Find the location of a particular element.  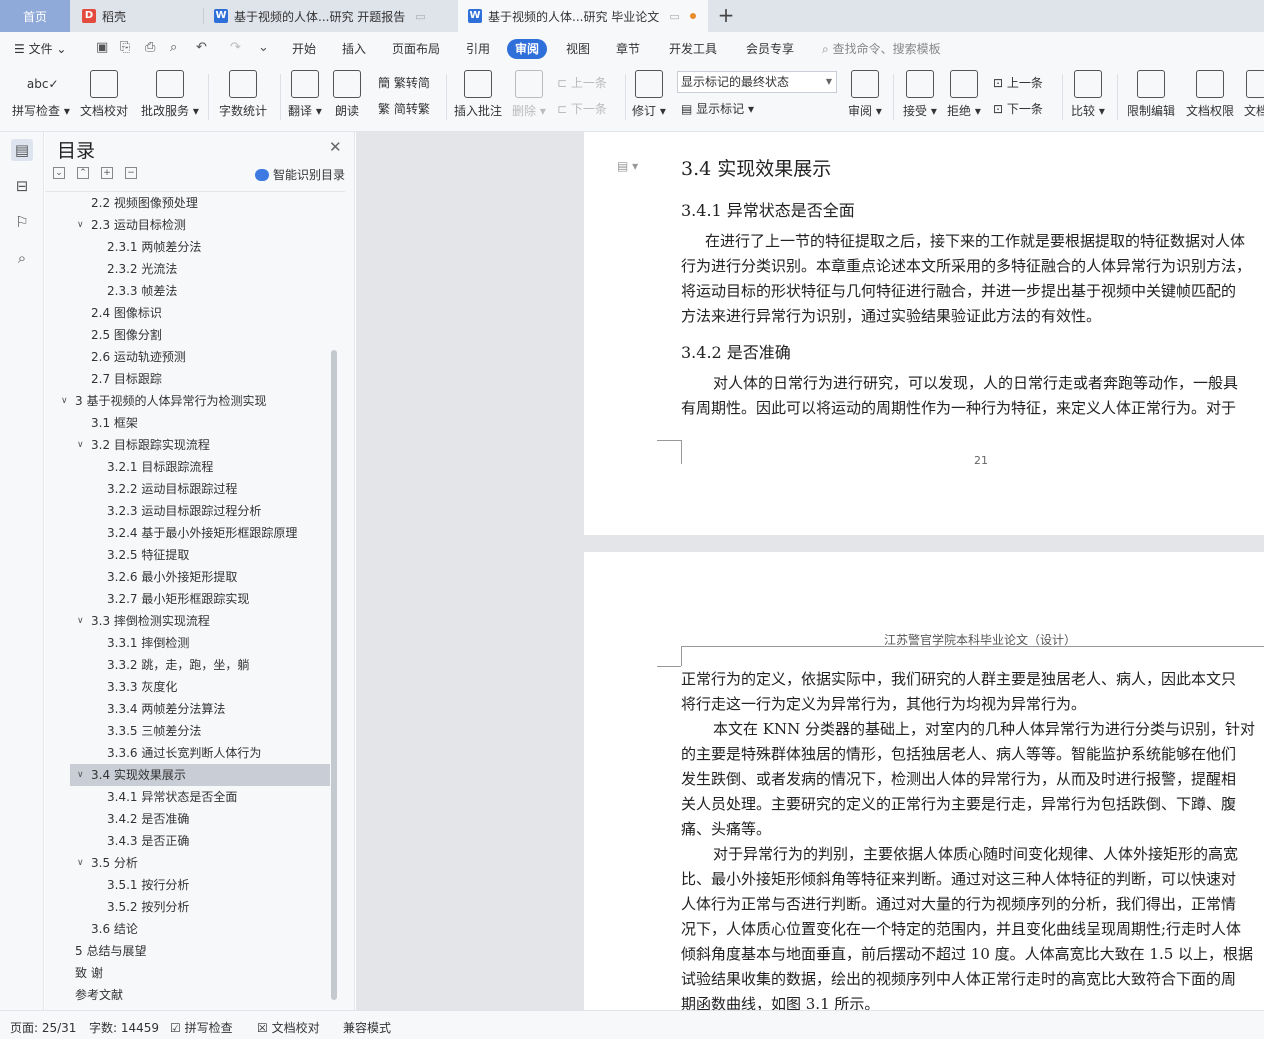

print-preview-icon: ⌕ is located at coordinates (173, 47).